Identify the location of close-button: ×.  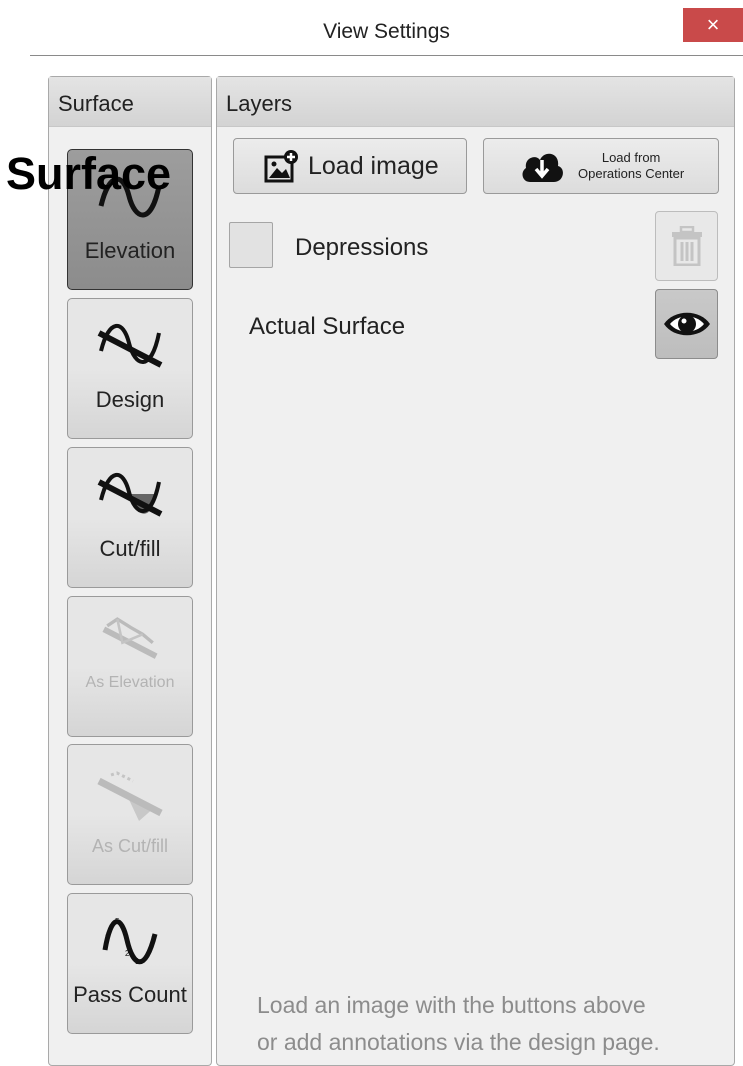
(713, 25).